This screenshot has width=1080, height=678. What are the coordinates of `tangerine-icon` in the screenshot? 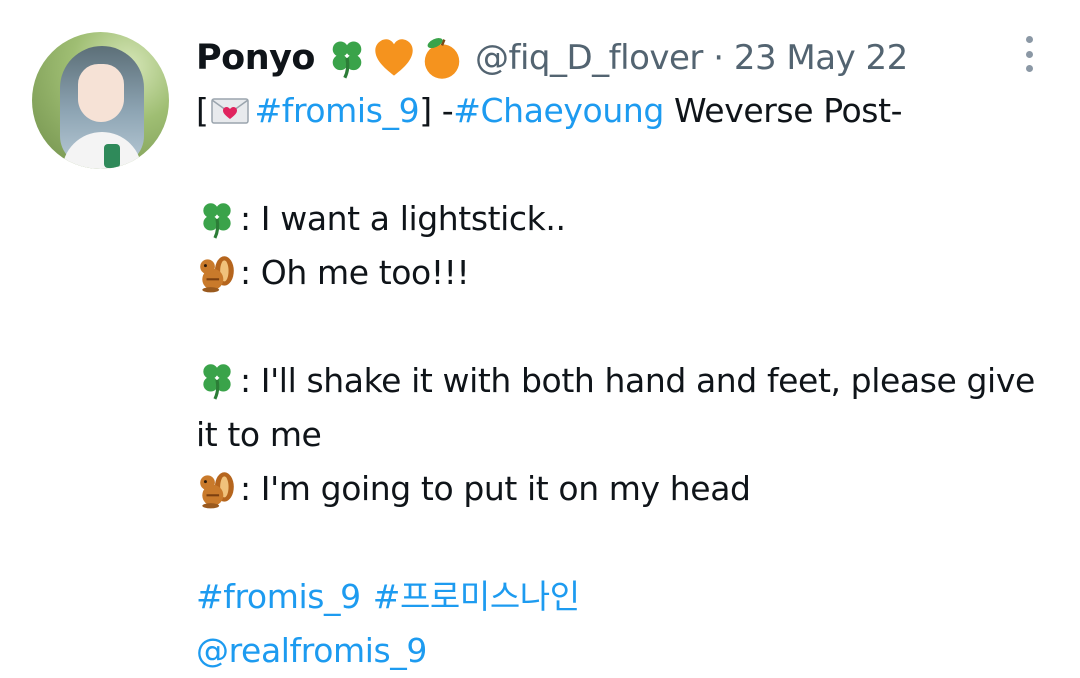 It's located at (442, 58).